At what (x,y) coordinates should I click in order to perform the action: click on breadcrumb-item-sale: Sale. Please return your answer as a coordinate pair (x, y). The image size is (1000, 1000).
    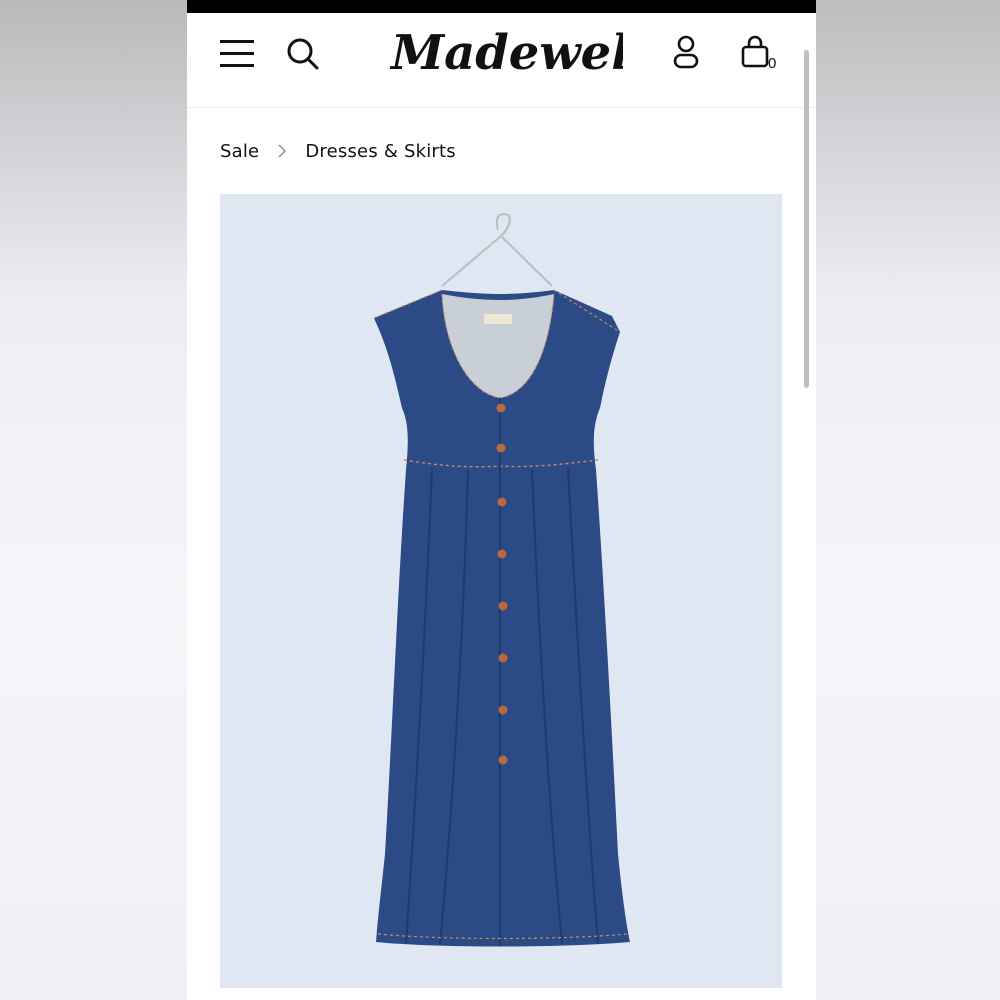
    Looking at the image, I should click on (239, 151).